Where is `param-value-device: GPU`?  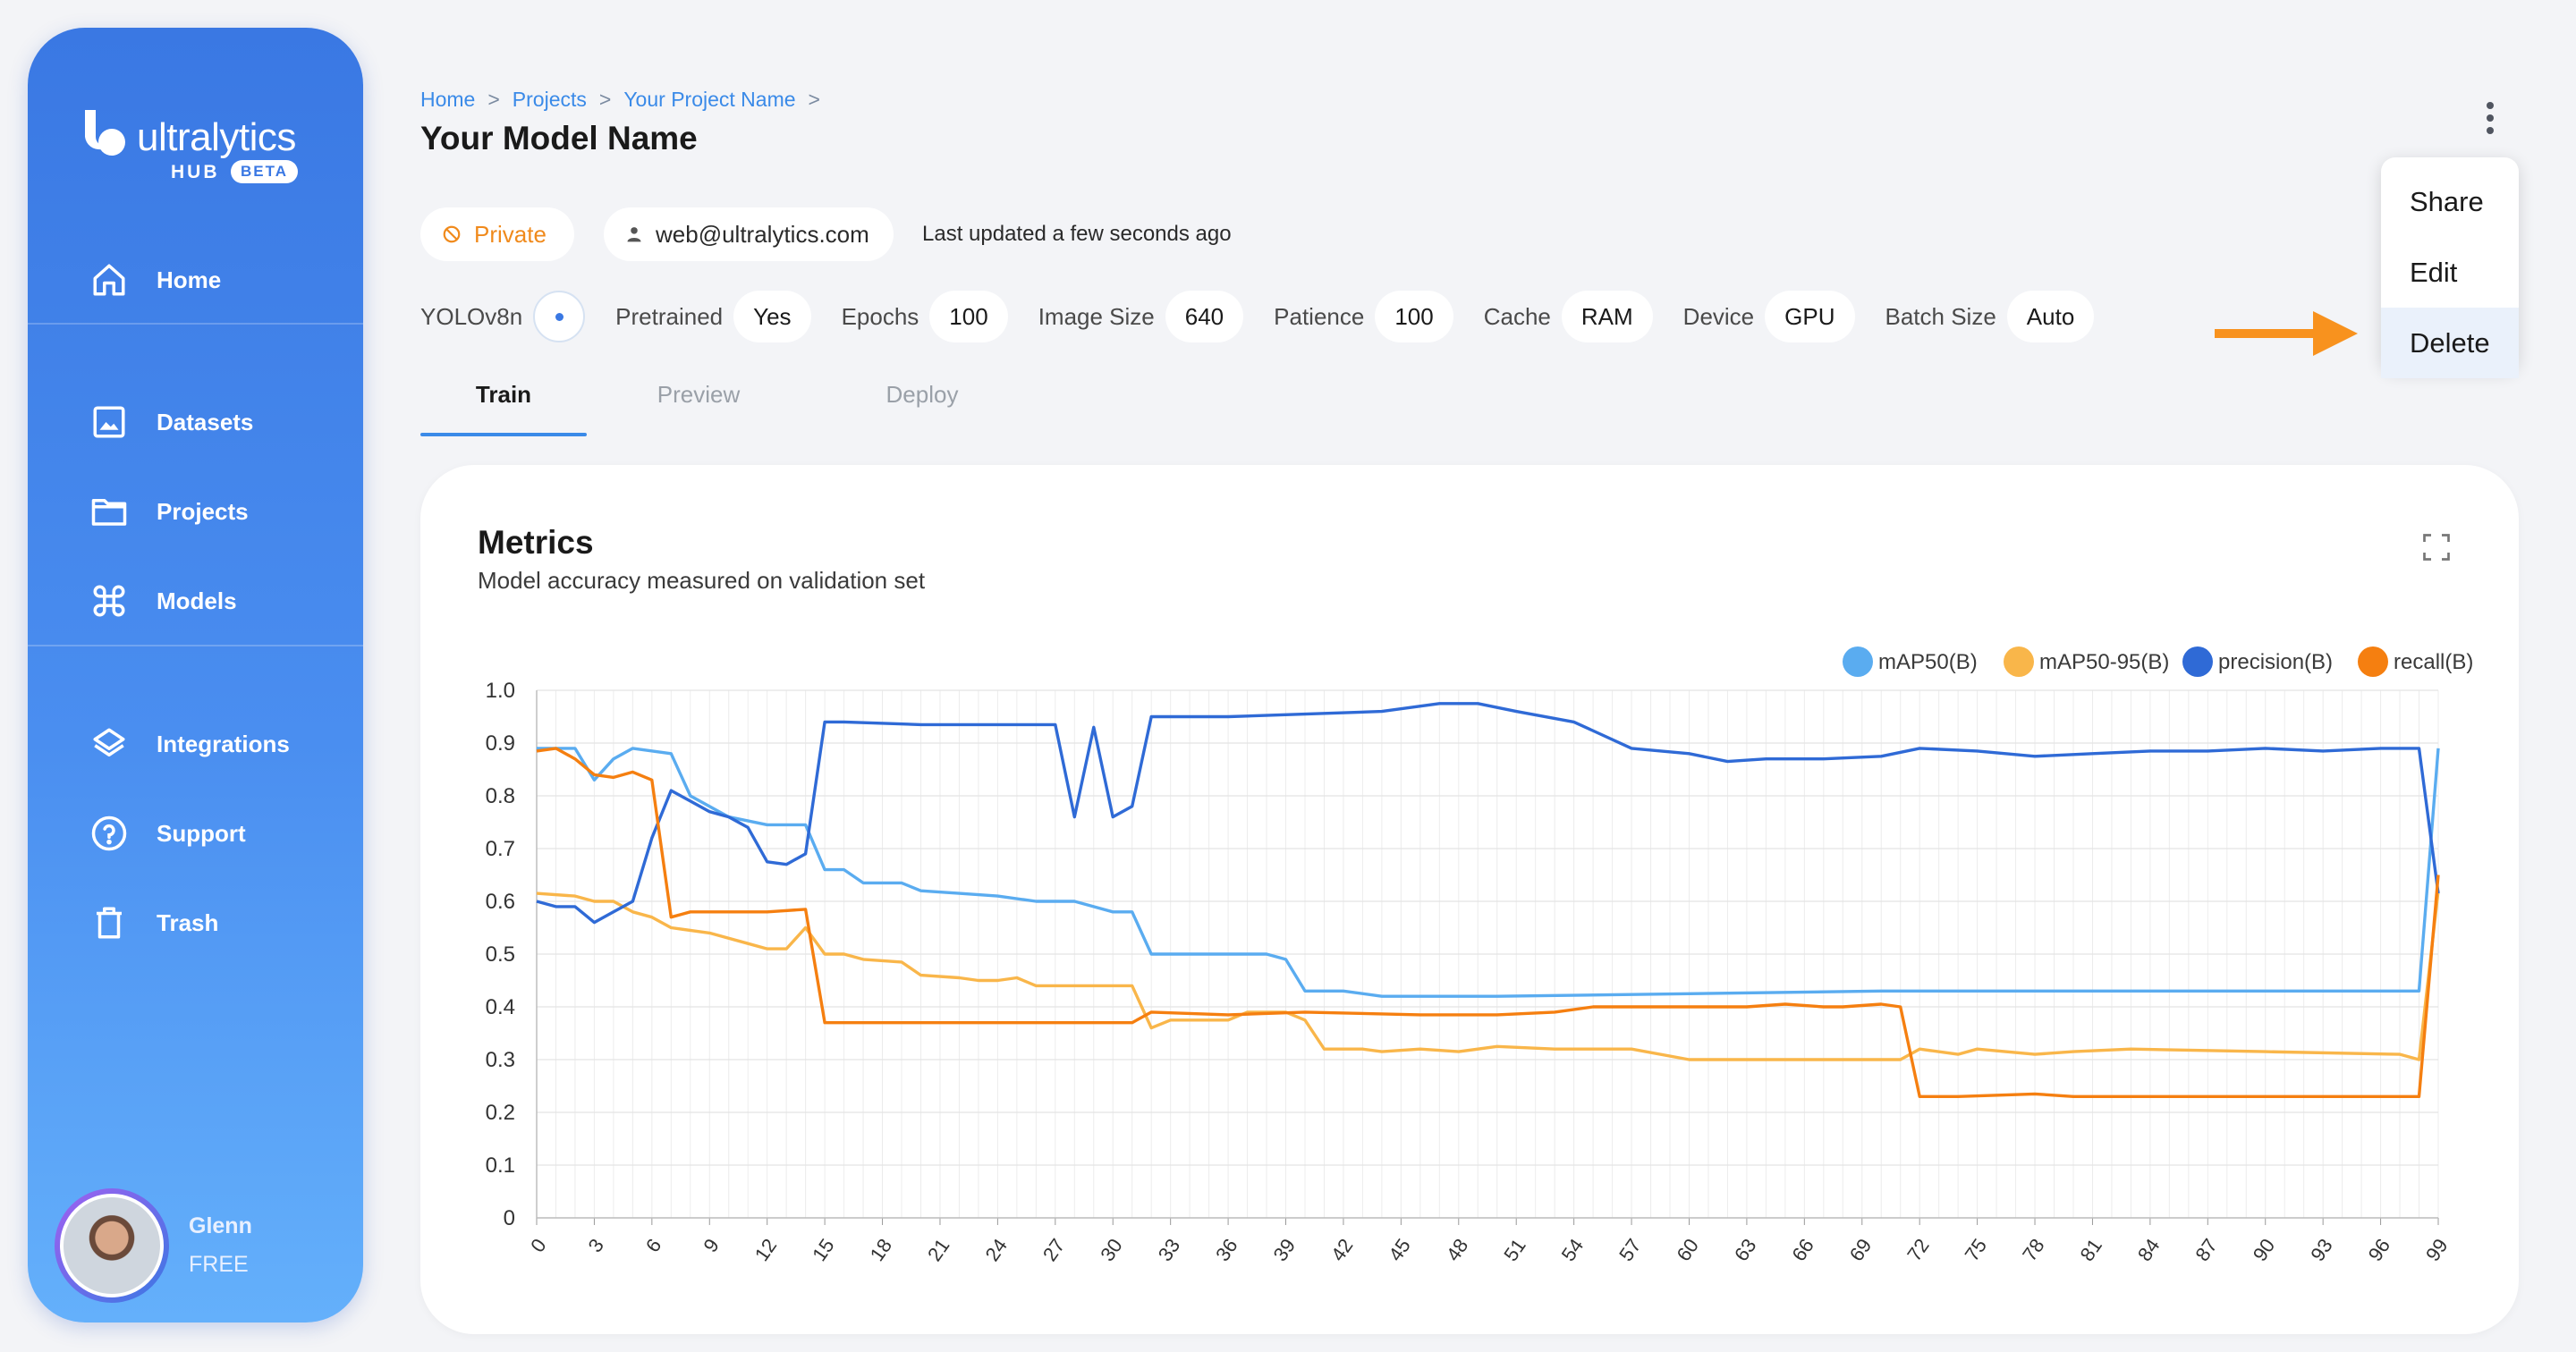 param-value-device: GPU is located at coordinates (1810, 316).